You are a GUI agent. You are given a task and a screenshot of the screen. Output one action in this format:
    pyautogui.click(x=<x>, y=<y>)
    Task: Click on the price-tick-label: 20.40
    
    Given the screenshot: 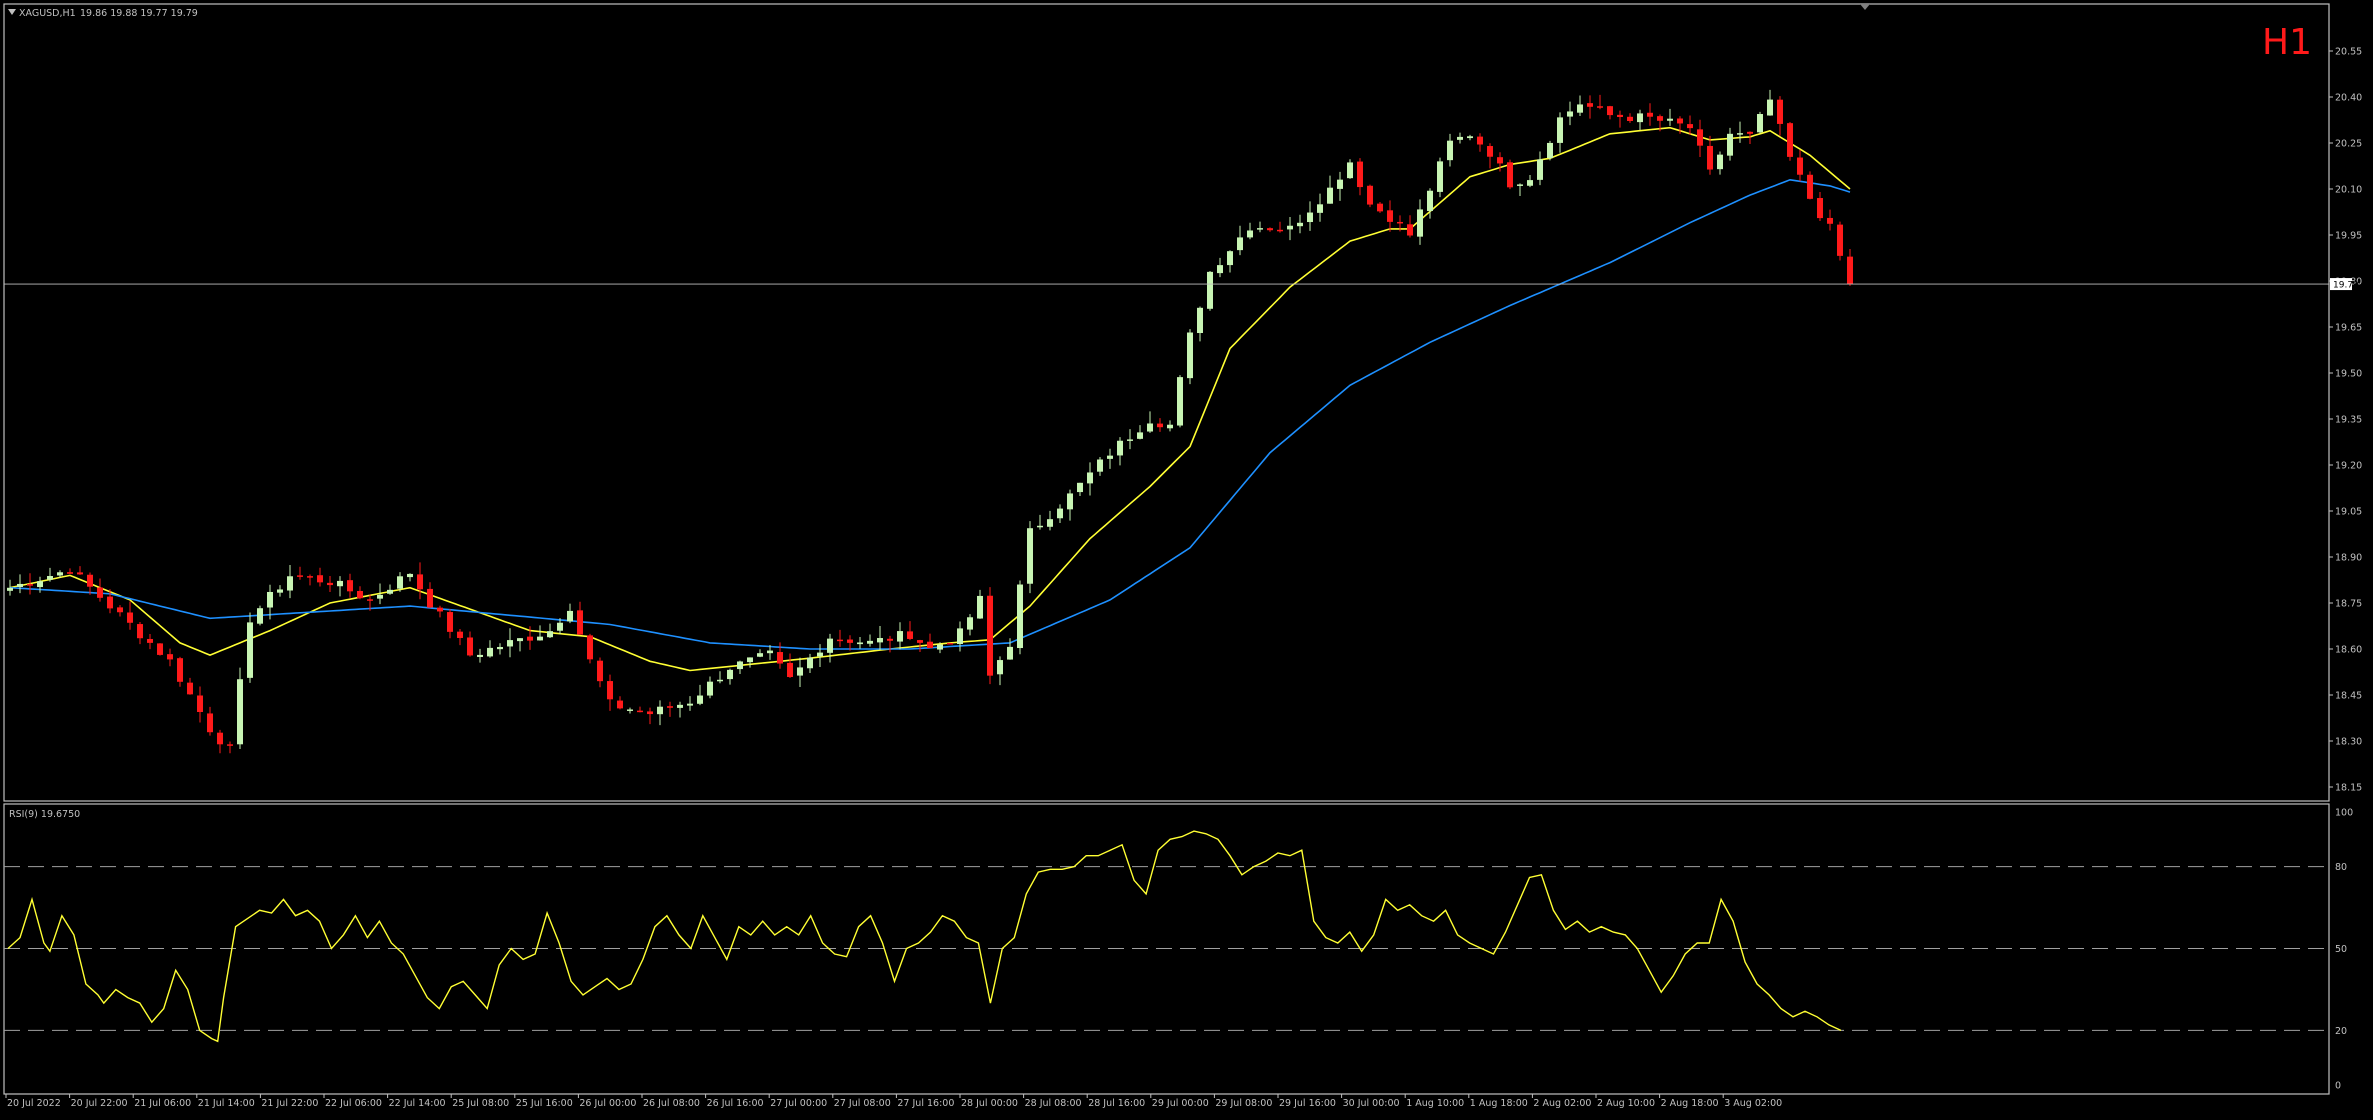 What is the action you would take?
    pyautogui.click(x=2348, y=98)
    